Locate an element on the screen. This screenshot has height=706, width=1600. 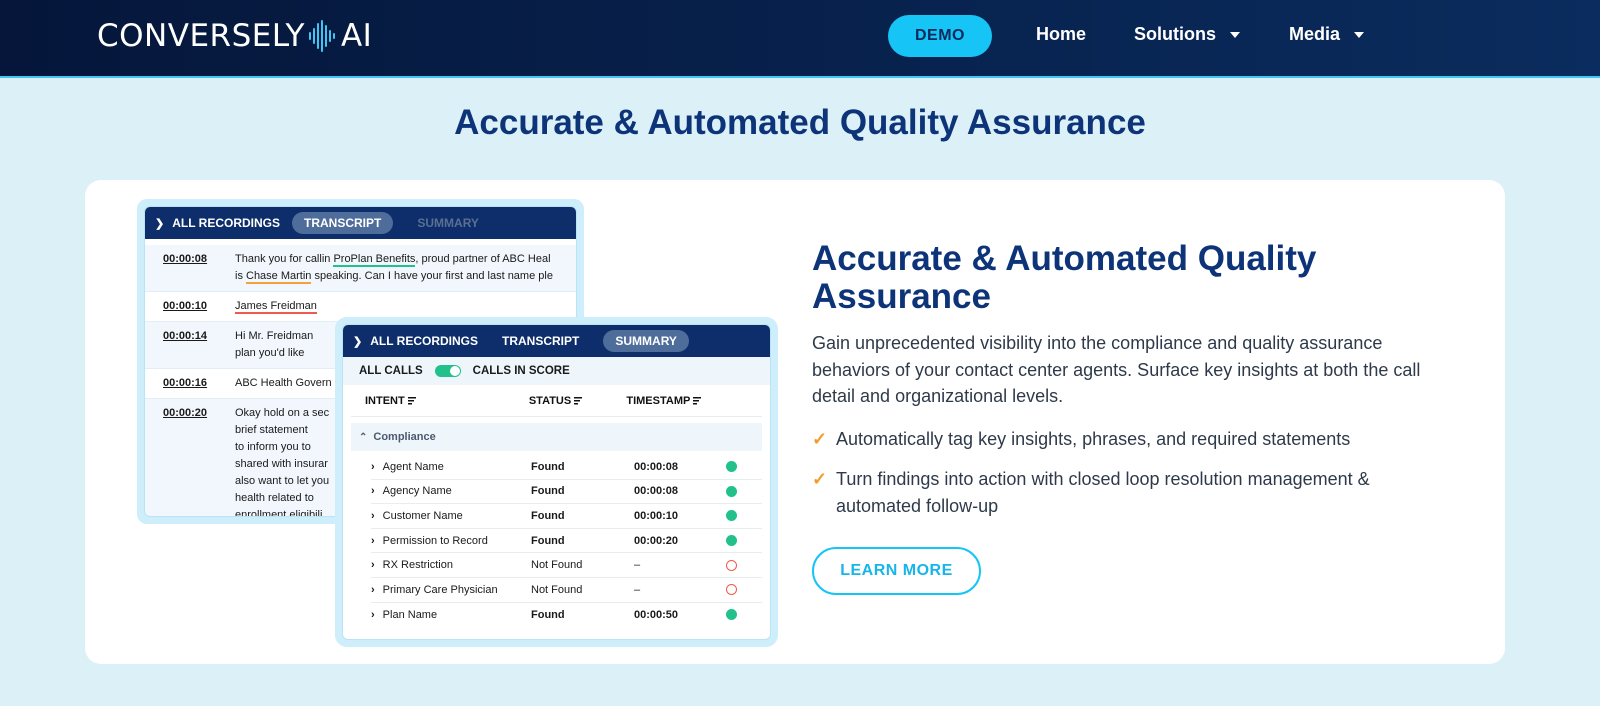
table-row: › Primary Care Physician Not Found – is located at coordinates (566, 590).